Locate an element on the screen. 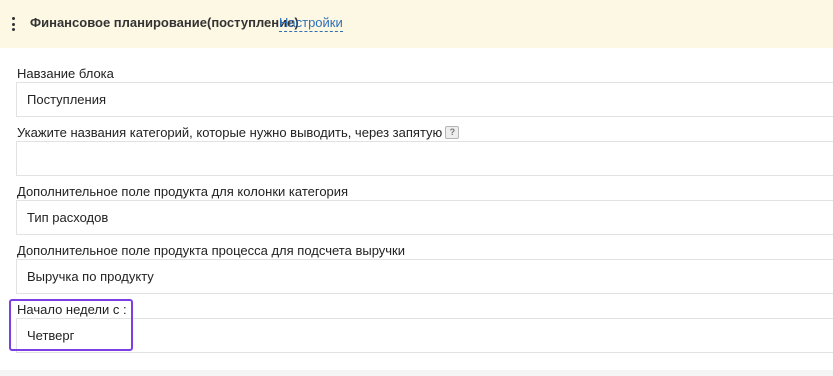 This screenshot has height=376, width=833. highlight-frame is located at coordinates (71, 325).